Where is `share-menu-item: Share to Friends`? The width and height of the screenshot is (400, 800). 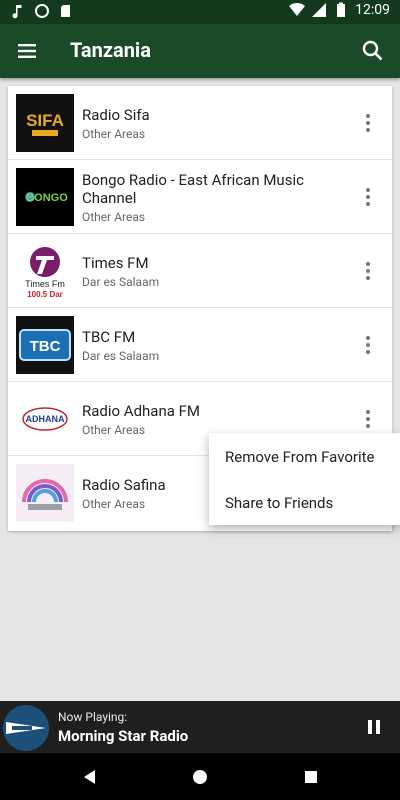
share-menu-item: Share to Friends is located at coordinates (279, 503).